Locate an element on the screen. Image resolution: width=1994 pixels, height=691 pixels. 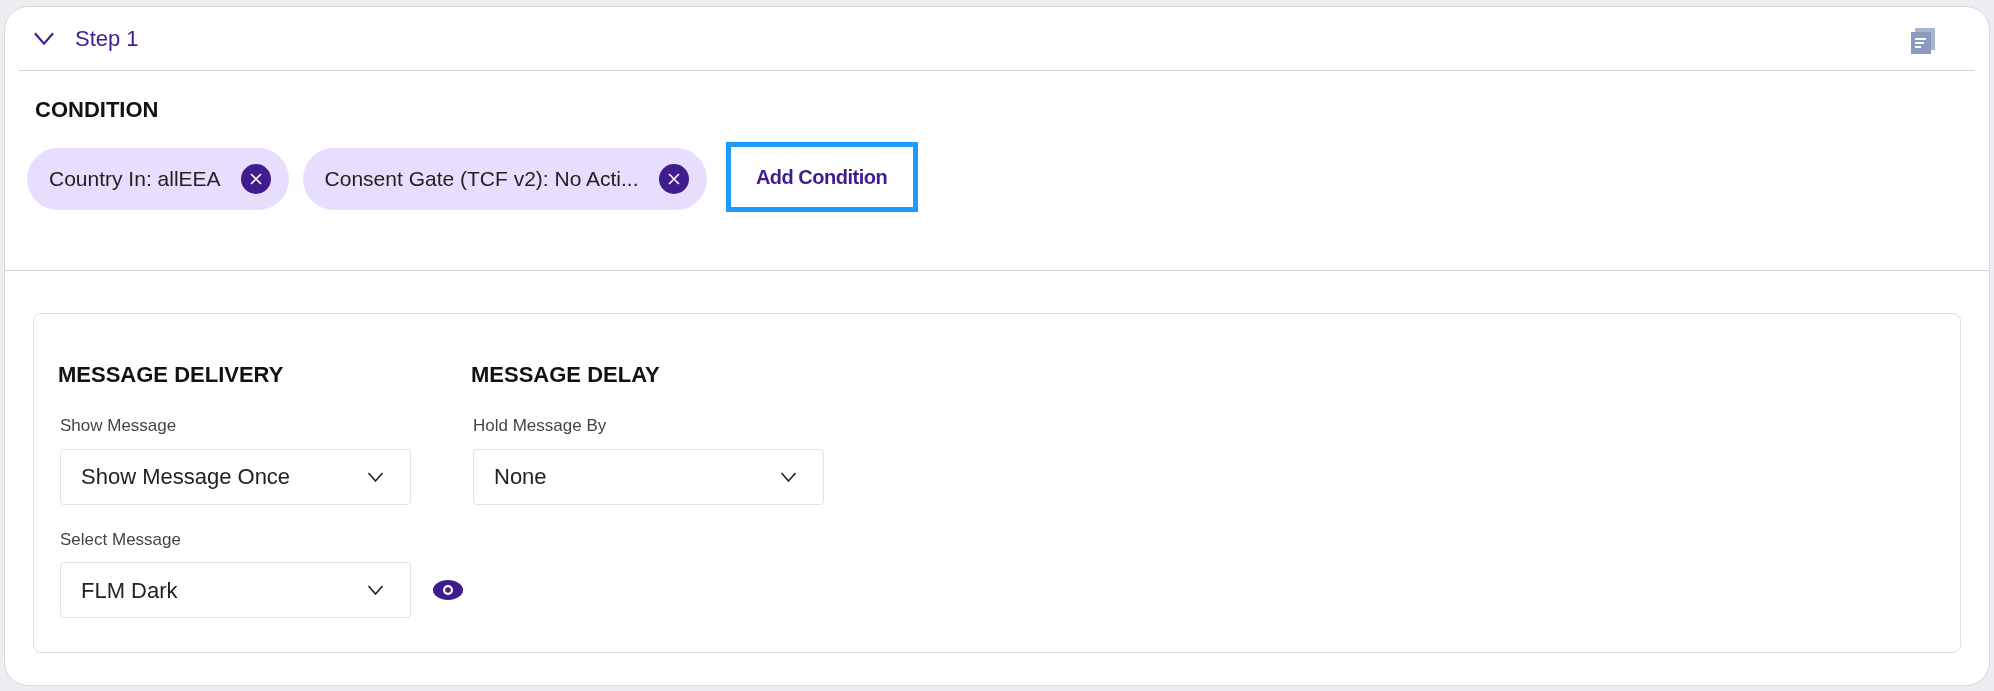
field-label: Hold Message By is located at coordinates (540, 426).